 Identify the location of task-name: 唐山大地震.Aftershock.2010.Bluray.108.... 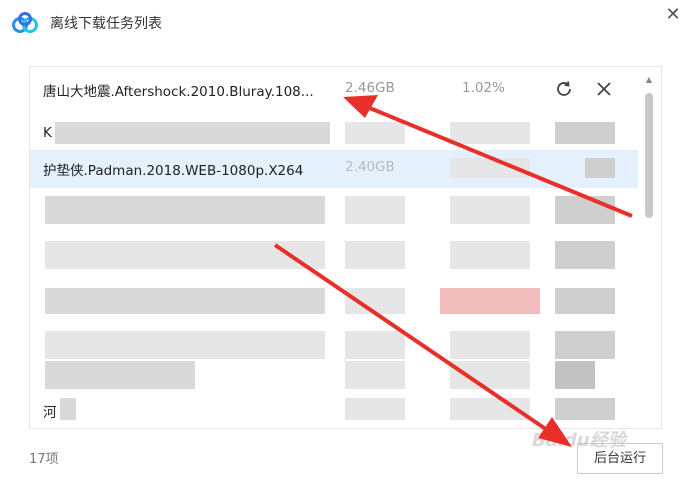
(178, 92).